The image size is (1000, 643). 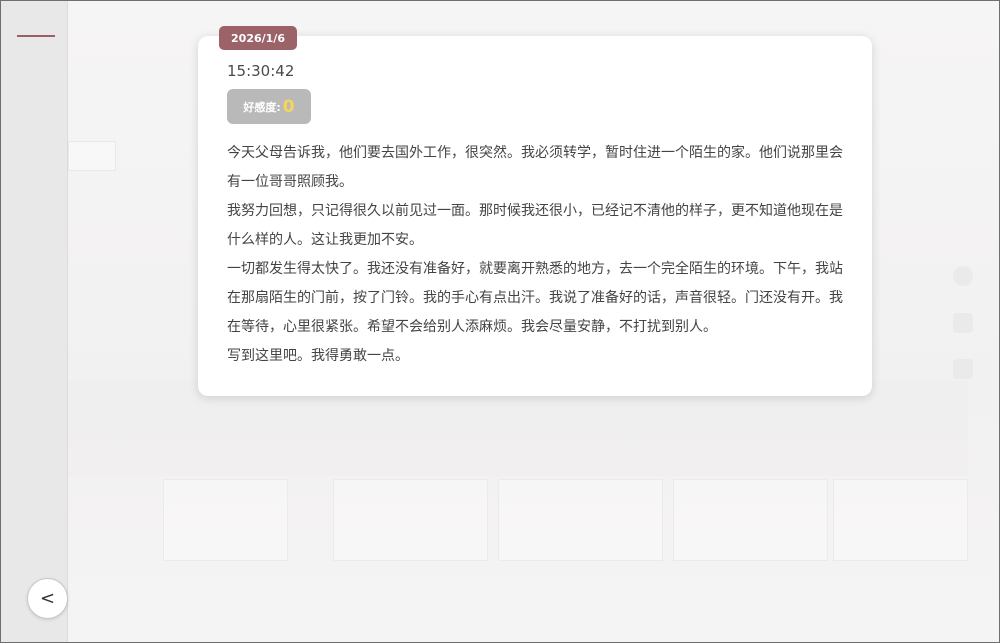 I want to click on affection-label: 好感度:, so click(x=262, y=107).